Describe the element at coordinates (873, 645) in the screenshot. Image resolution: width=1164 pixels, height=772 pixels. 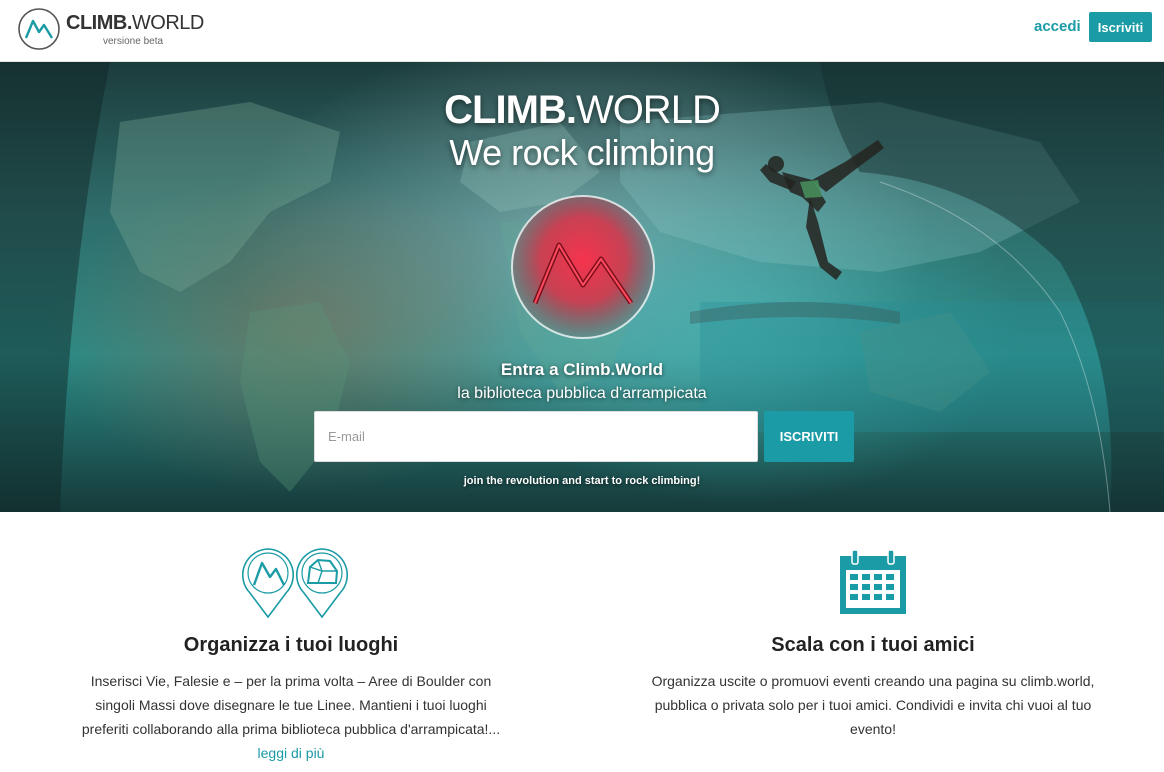
I see `feature-friends-title: Scala con i tuoi amici` at that location.